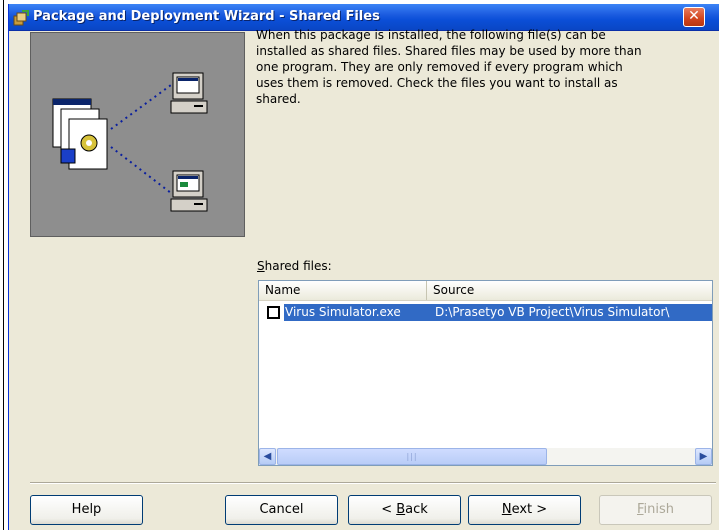 The width and height of the screenshot is (719, 530). I want to click on app-icon, so click(21, 18).